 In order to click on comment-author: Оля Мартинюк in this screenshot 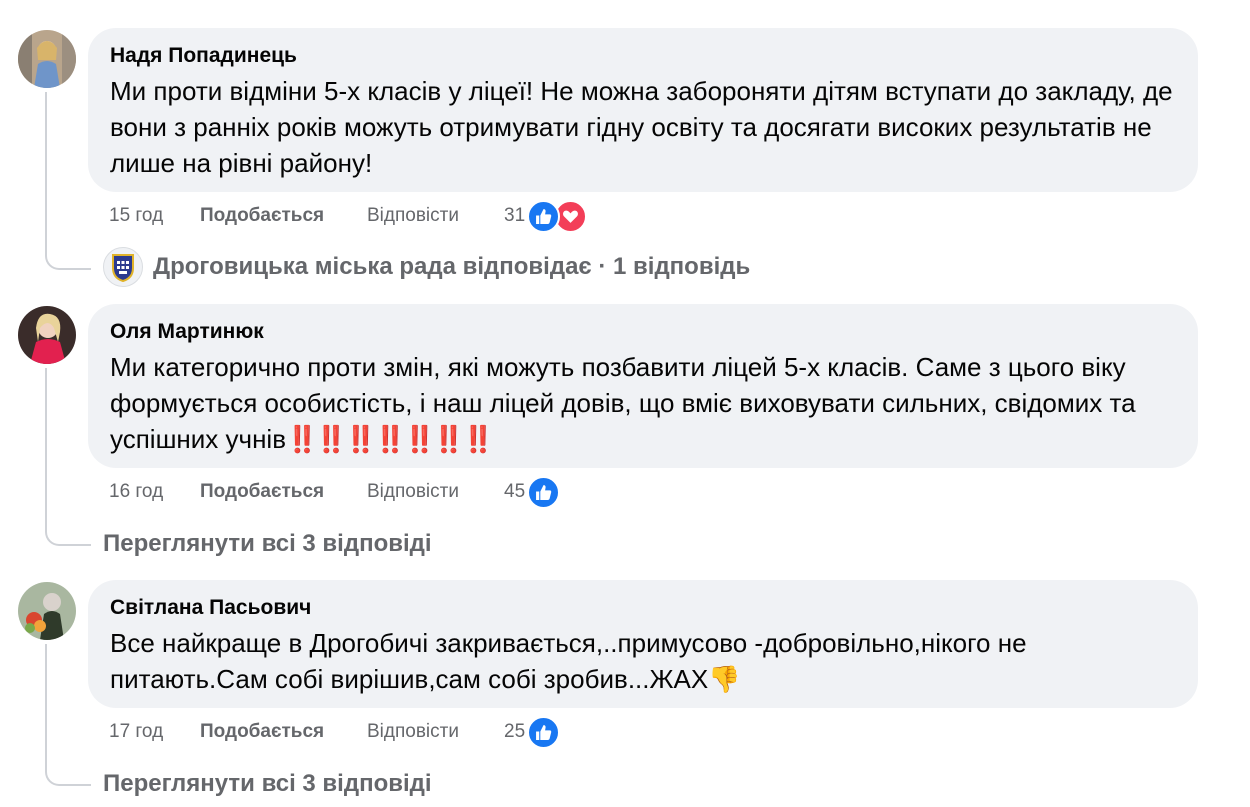, I will do `click(642, 332)`.